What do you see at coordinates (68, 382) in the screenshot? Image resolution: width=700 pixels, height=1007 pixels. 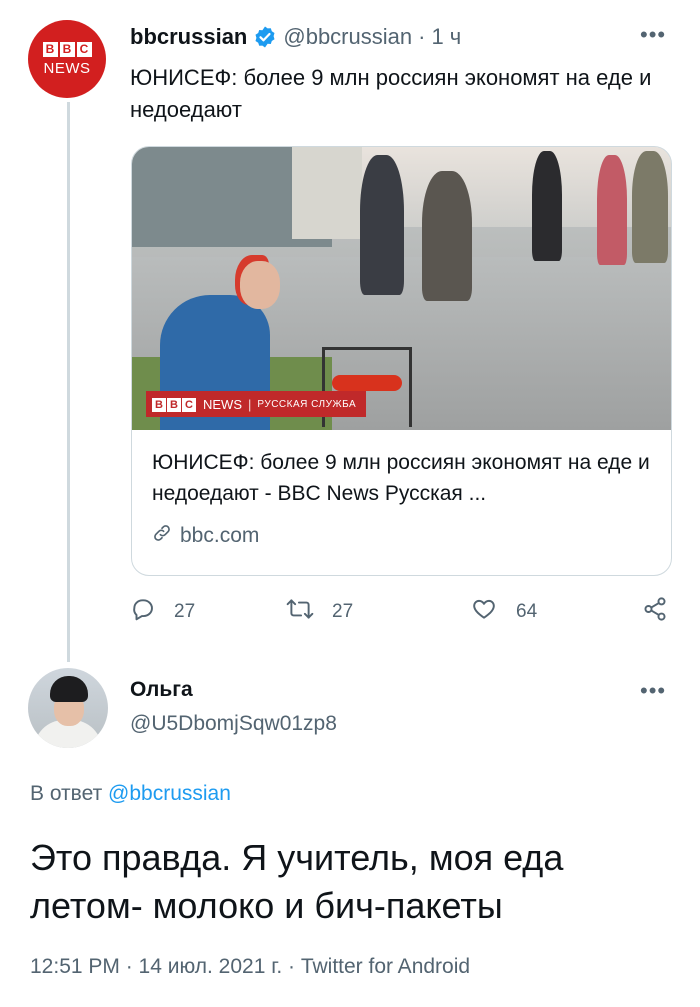 I see `thread-line` at bounding box center [68, 382].